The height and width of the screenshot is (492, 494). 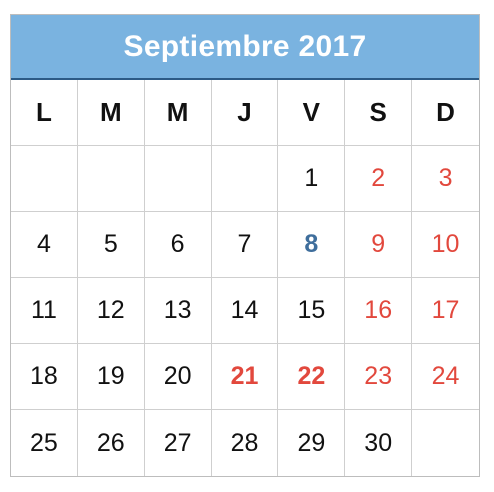 What do you see at coordinates (178, 245) in the screenshot?
I see `day-cell: 6` at bounding box center [178, 245].